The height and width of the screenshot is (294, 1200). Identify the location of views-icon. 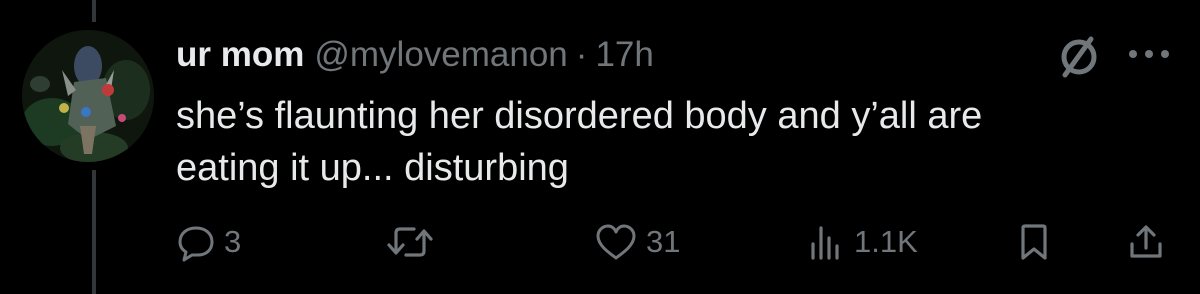
(825, 243).